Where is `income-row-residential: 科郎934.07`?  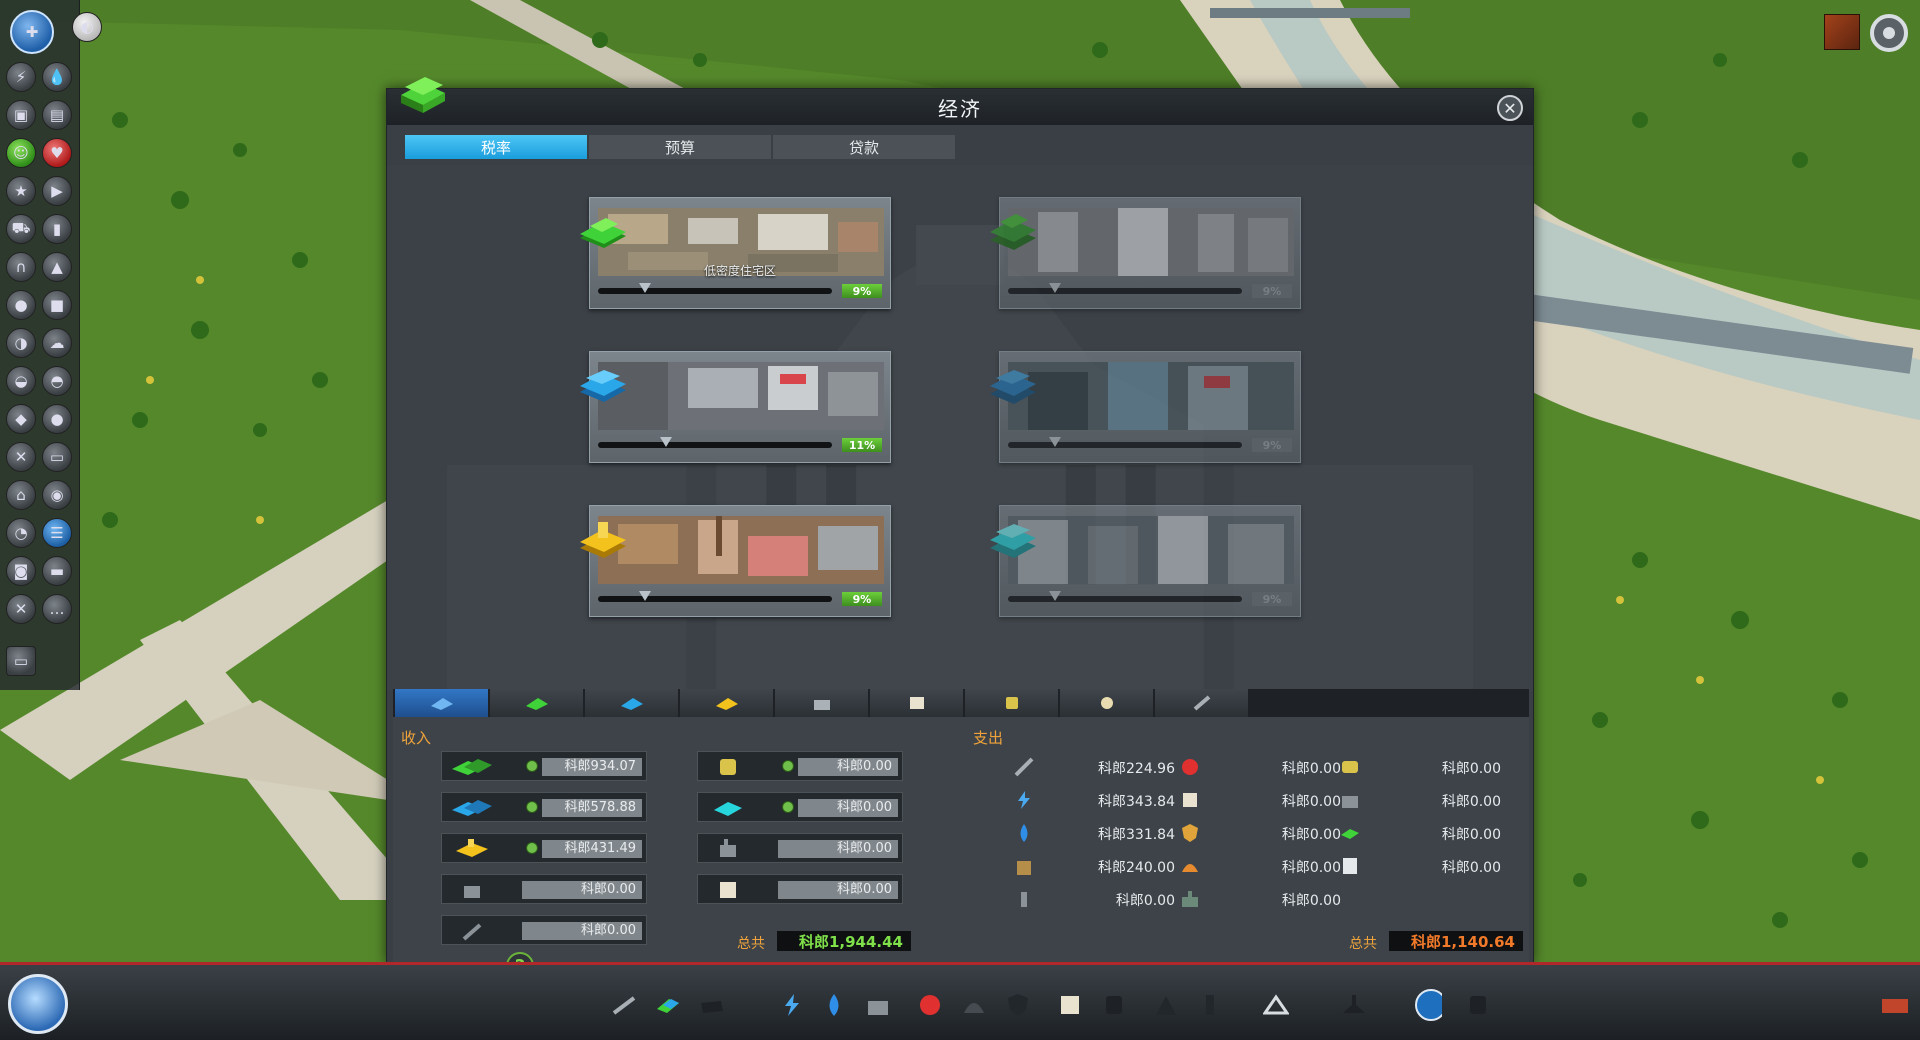 income-row-residential: 科郎934.07 is located at coordinates (544, 766).